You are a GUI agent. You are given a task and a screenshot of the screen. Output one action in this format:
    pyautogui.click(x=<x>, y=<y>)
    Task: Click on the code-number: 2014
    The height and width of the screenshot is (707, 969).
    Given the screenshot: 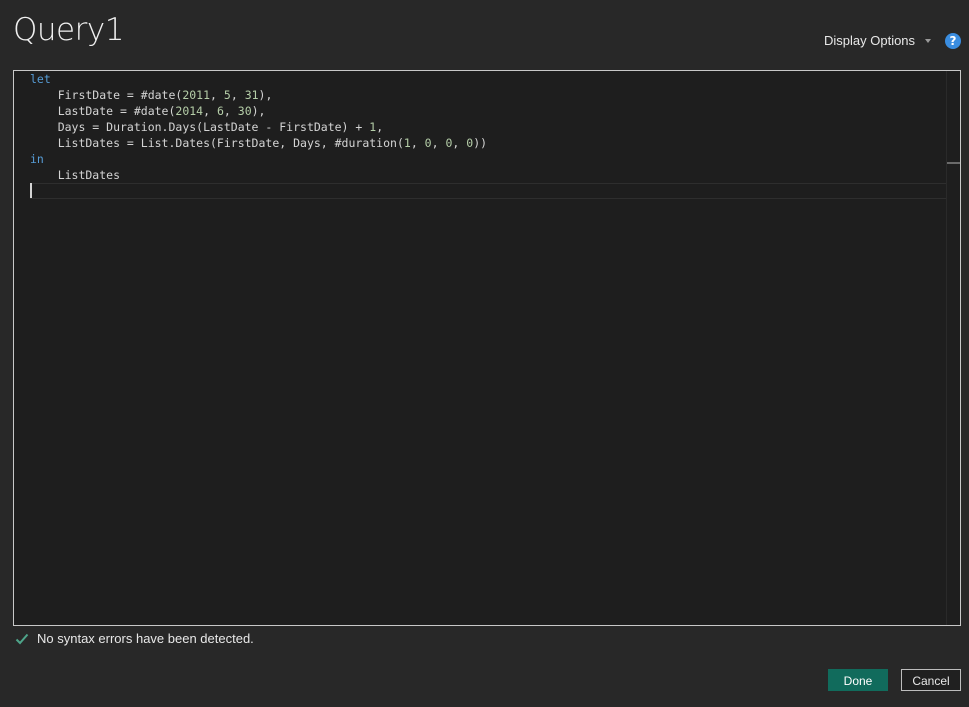 What is the action you would take?
    pyautogui.click(x=189, y=111)
    